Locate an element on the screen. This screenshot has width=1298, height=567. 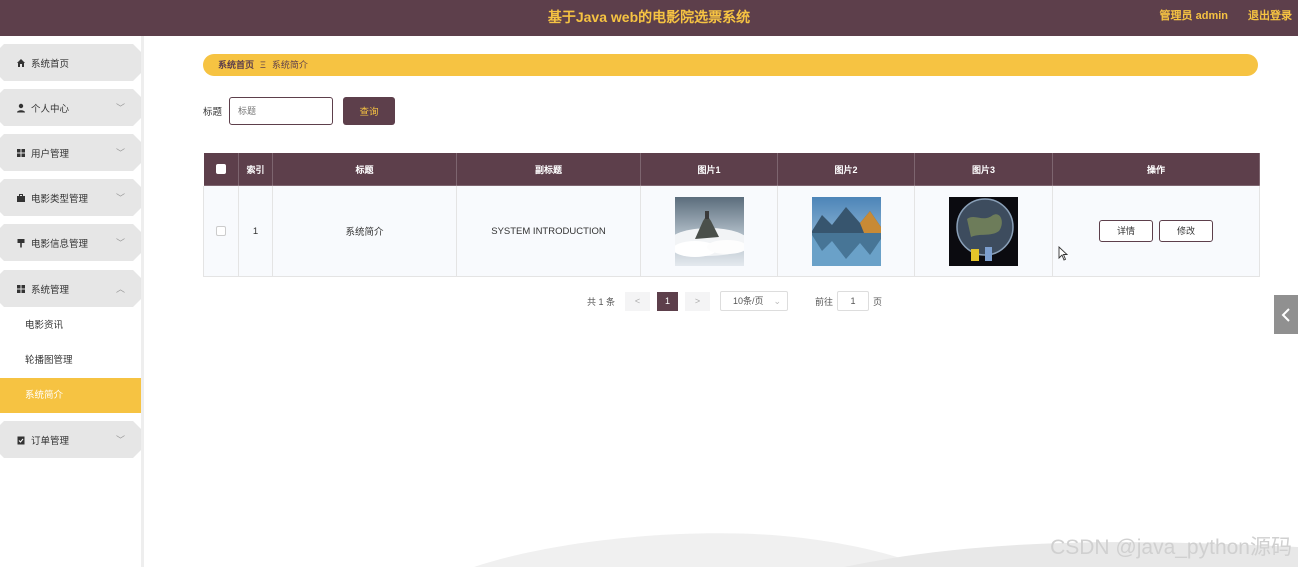
breadcrumb-current: 系统简介 is located at coordinates (289, 65).